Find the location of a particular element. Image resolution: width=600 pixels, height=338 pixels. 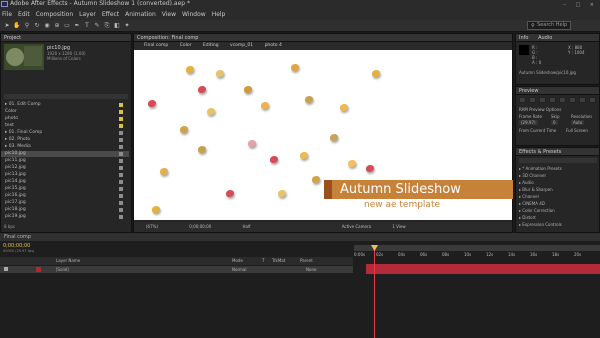

project-tree-item: pic19.jpg is located at coordinates (65, 217).